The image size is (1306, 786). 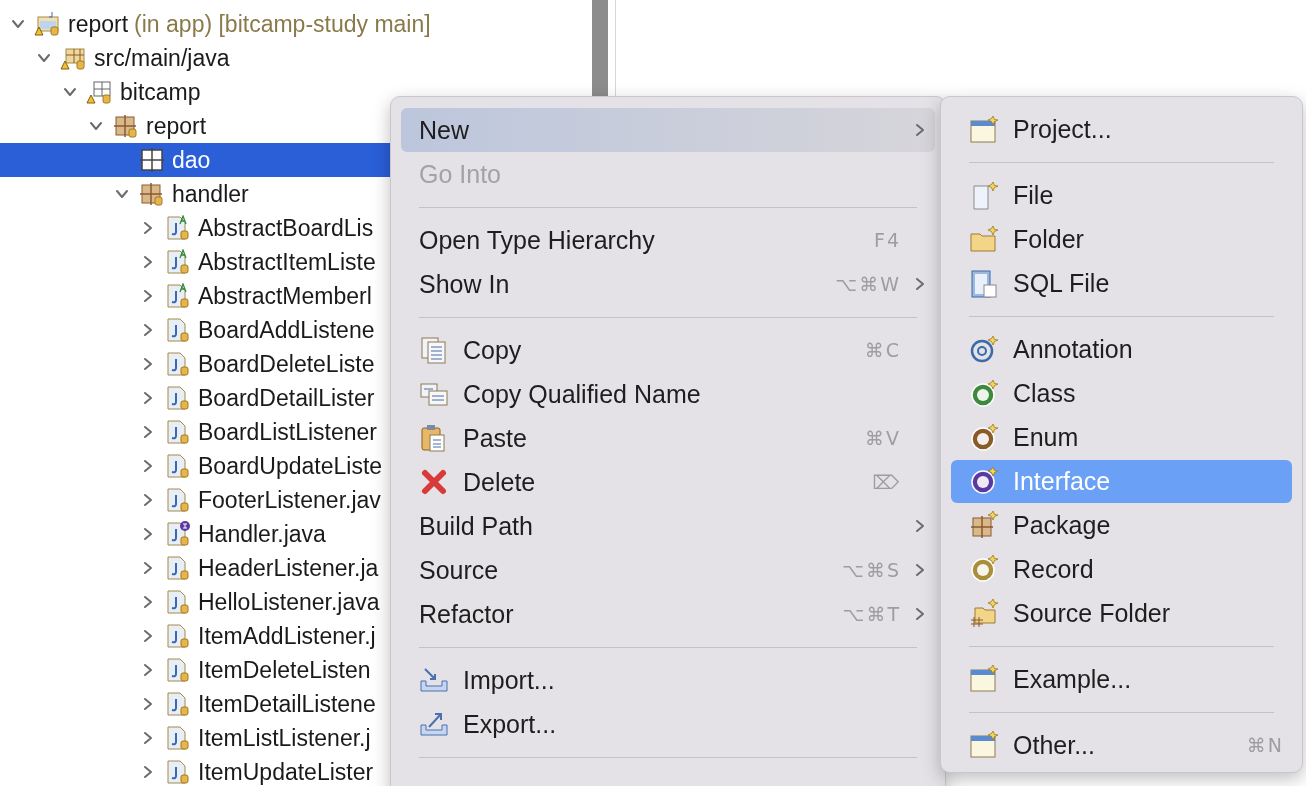 What do you see at coordinates (1121, 525) in the screenshot?
I see `menu-item: Package` at bounding box center [1121, 525].